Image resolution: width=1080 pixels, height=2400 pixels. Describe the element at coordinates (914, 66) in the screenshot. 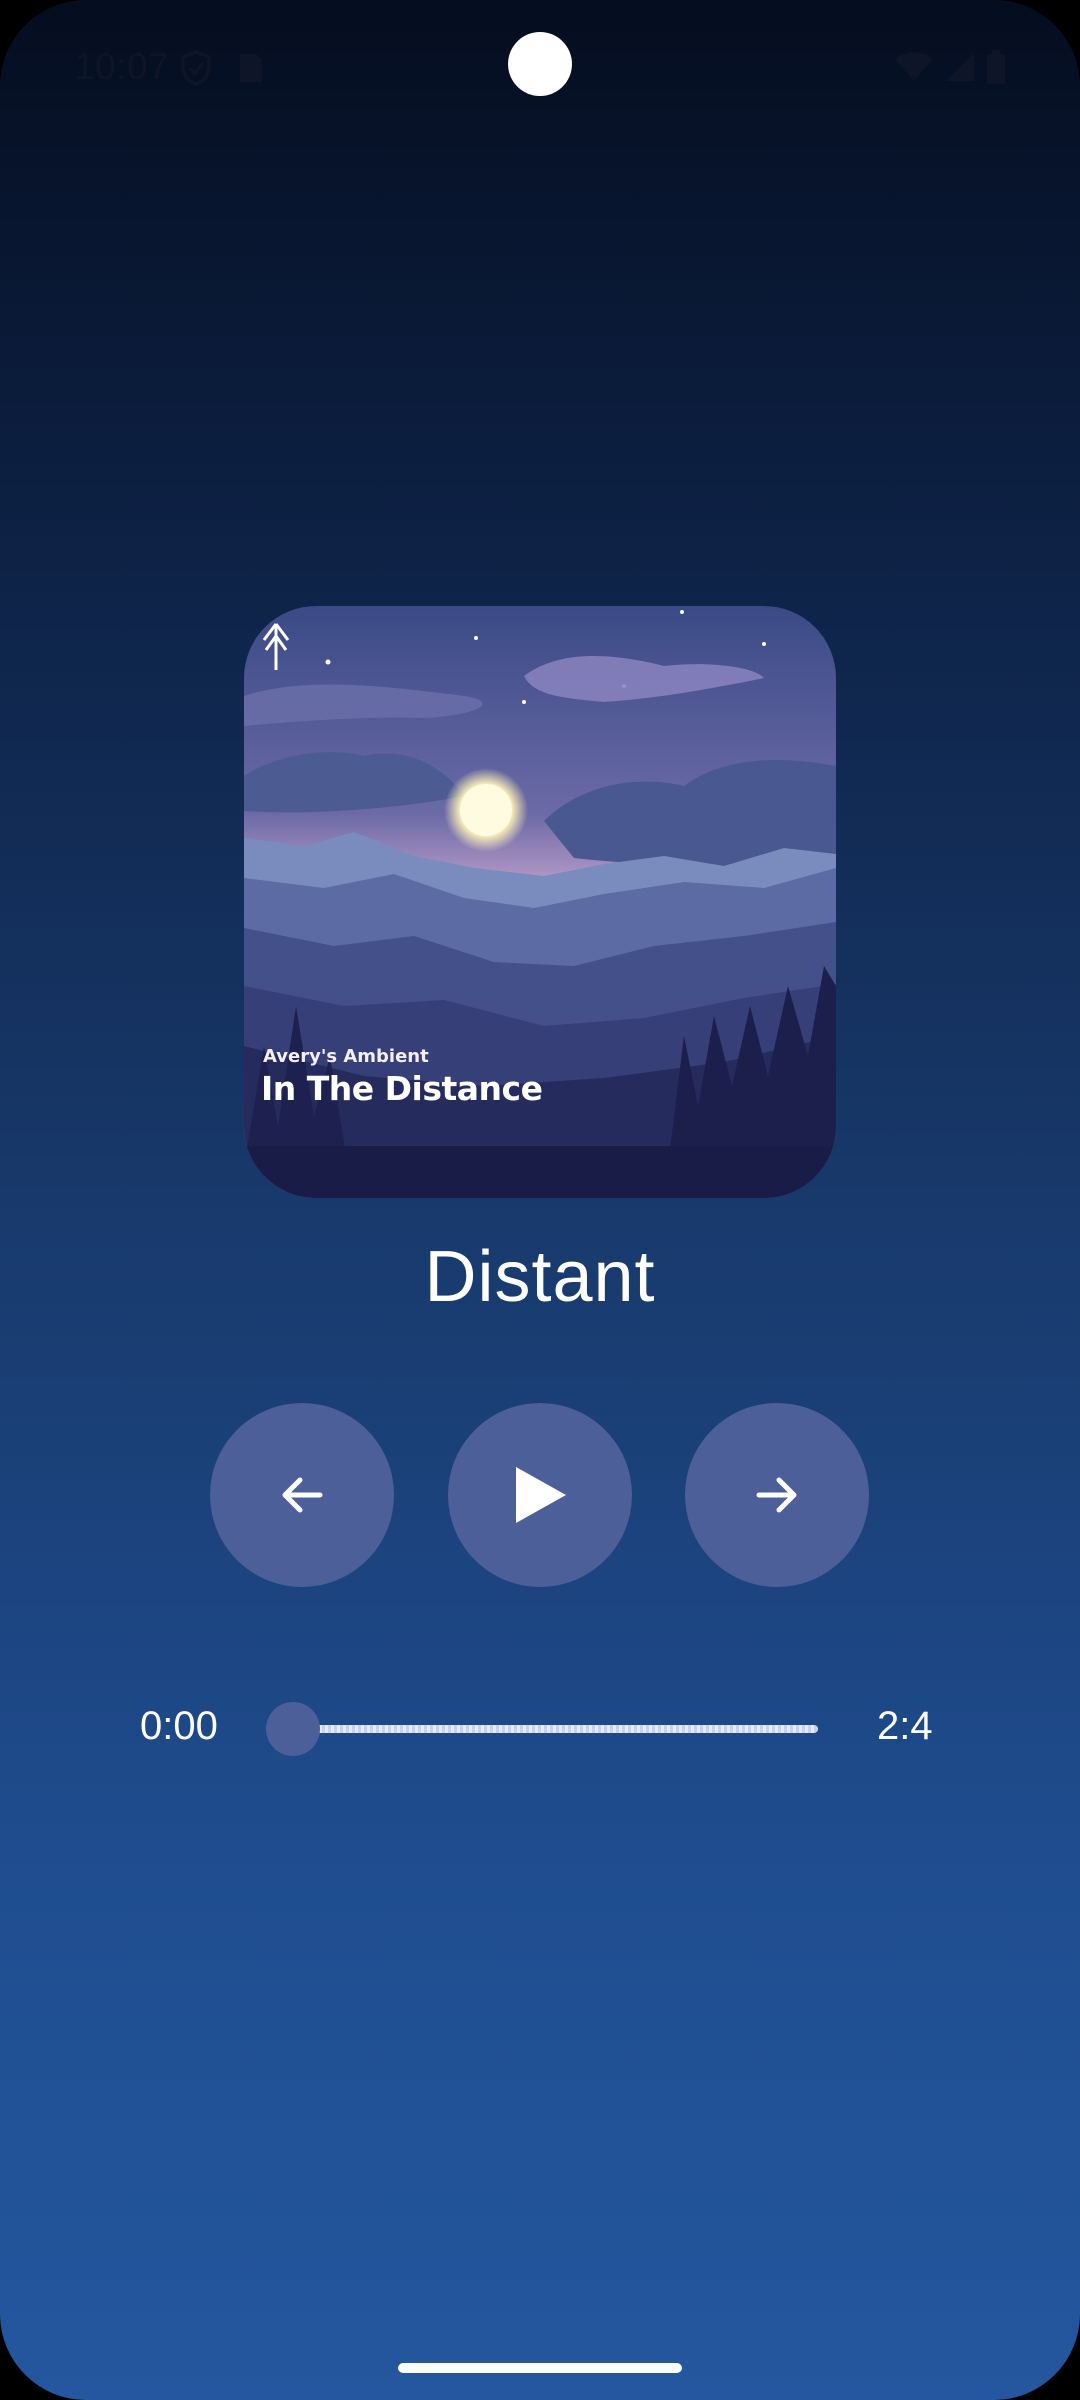

I see `wifi-icon` at that location.